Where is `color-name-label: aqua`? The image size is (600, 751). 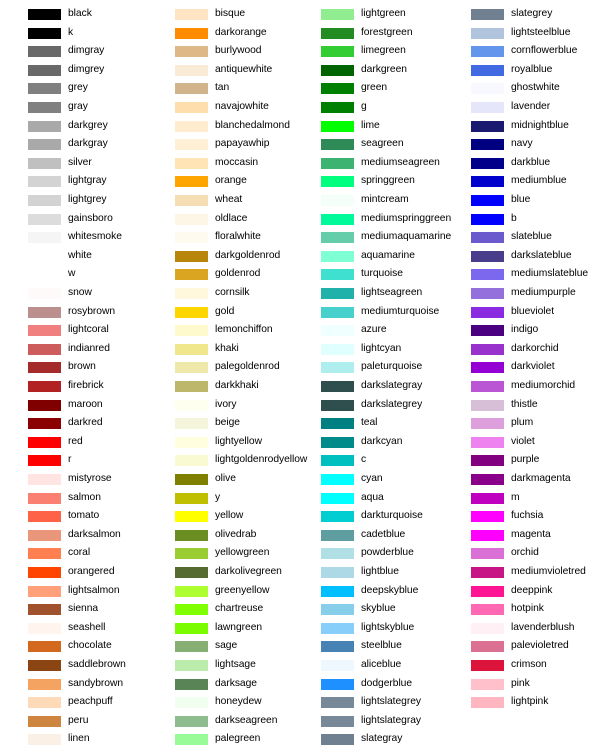 color-name-label: aqua is located at coordinates (372, 497).